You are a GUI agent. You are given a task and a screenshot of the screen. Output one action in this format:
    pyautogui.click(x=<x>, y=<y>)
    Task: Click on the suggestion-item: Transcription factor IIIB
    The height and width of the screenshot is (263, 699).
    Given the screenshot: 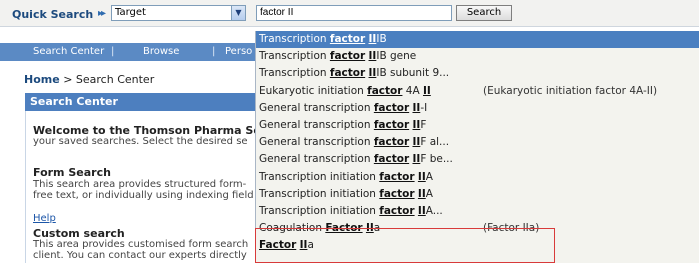 What is the action you would take?
    pyautogui.click(x=477, y=39)
    